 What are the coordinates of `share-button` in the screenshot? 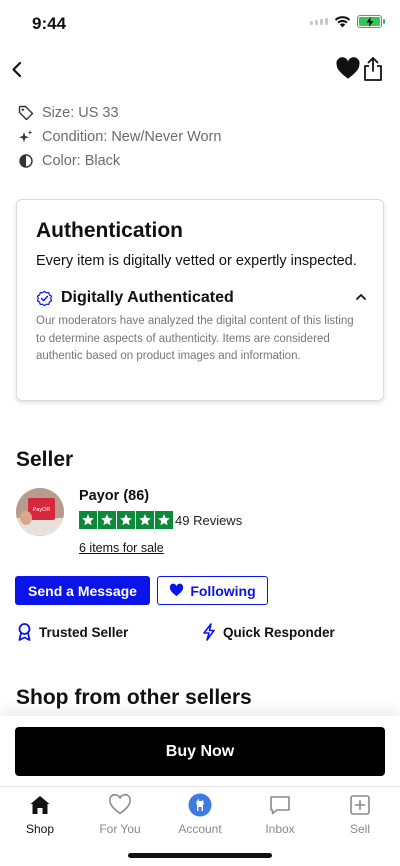 It's located at (373, 69).